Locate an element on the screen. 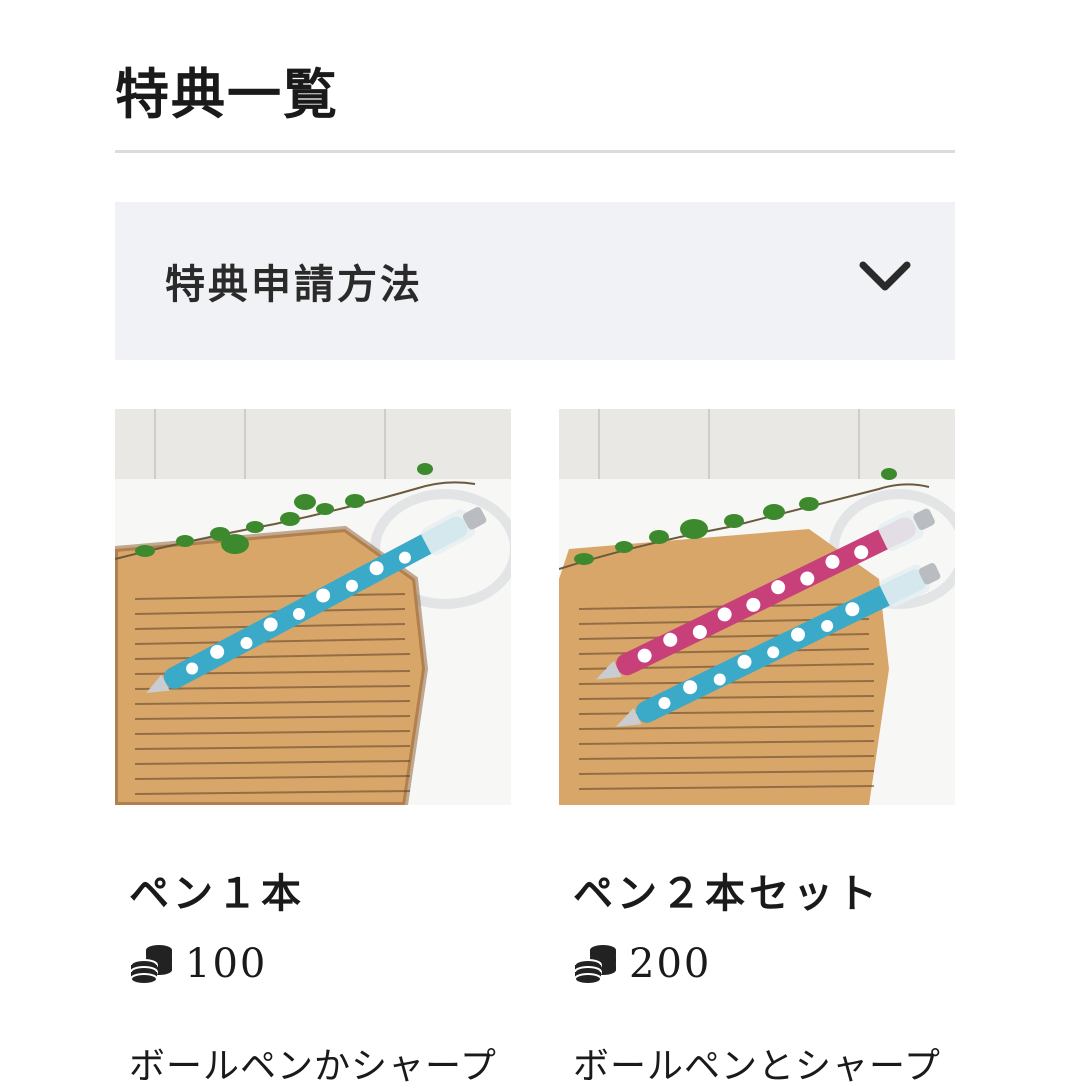 Image resolution: width=1075 pixels, height=1089 pixels. title-divider is located at coordinates (535, 151).